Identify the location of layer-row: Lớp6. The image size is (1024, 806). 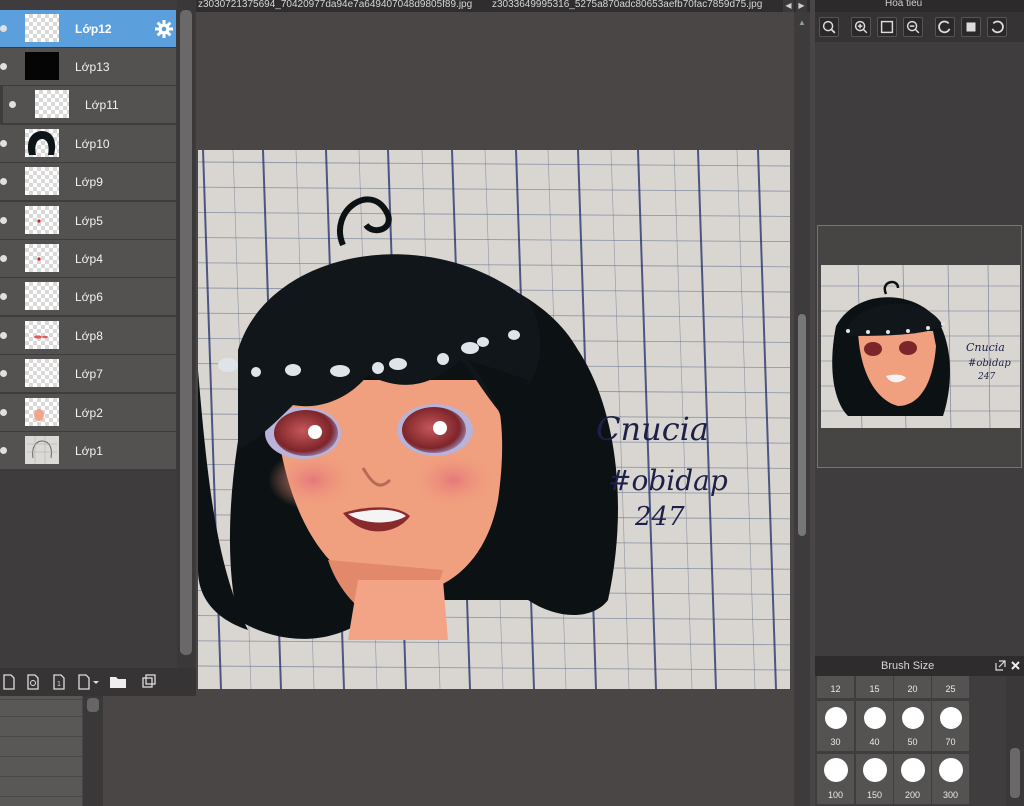
(88, 297).